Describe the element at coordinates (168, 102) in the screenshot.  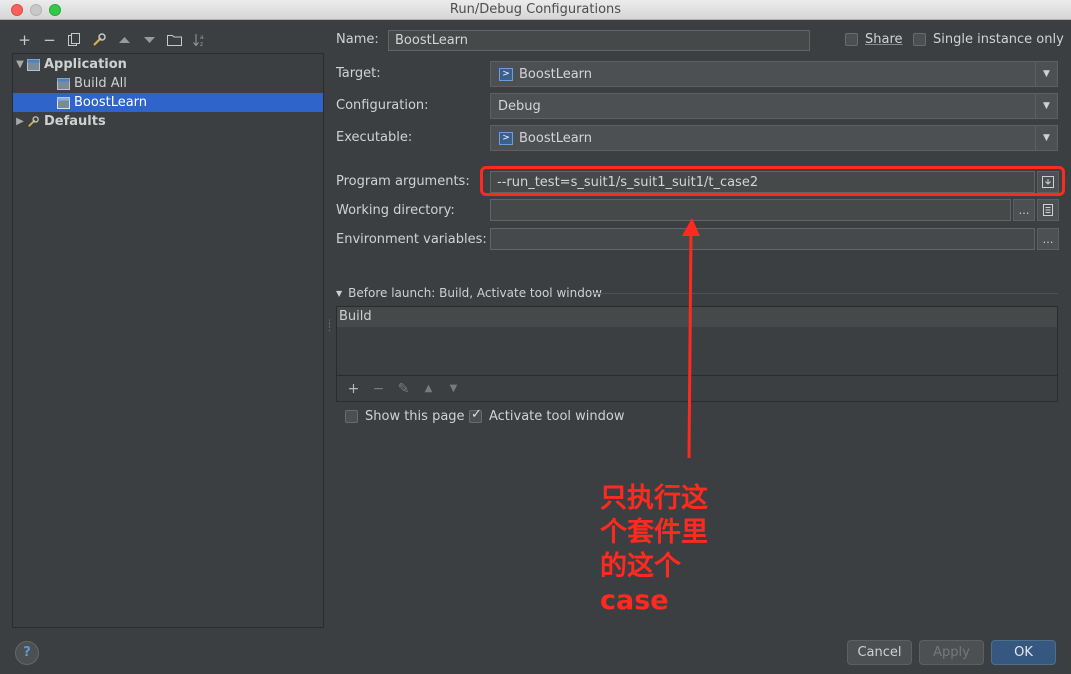
I see `tree-item-boostlearn: BoostLearn` at that location.